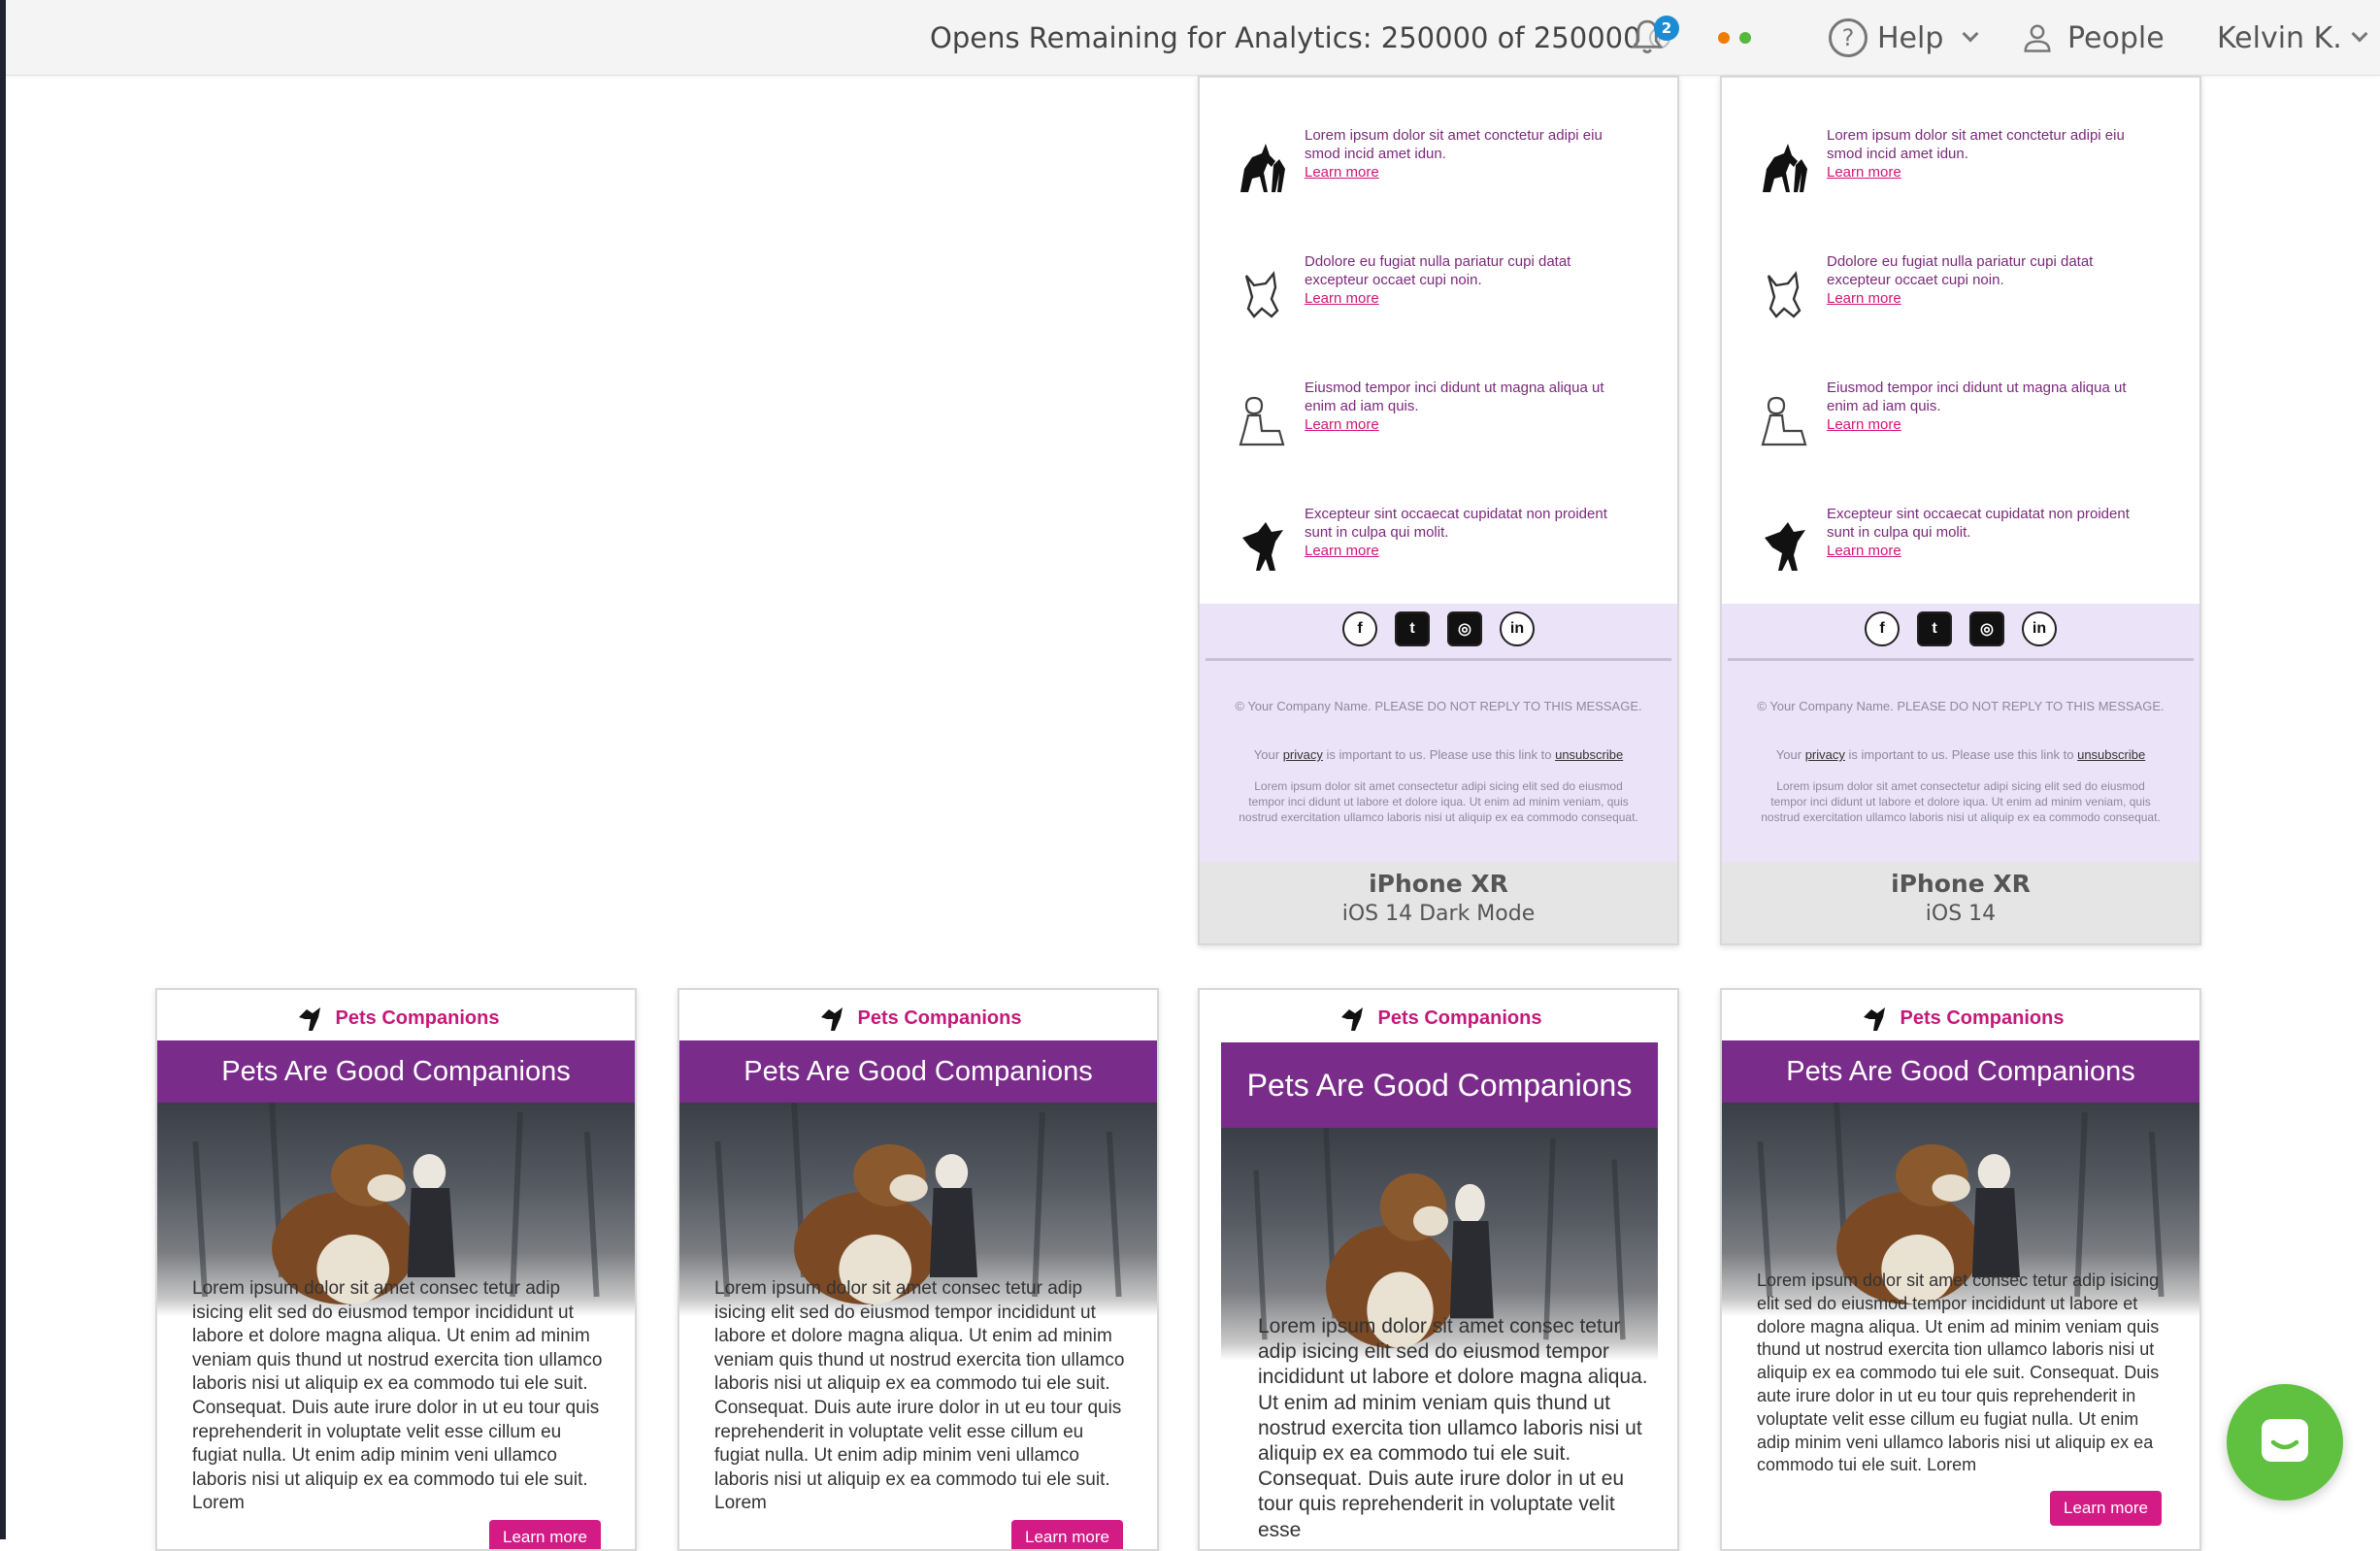 The height and width of the screenshot is (1551, 2380). Describe the element at coordinates (2037, 38) in the screenshot. I see `person-icon` at that location.